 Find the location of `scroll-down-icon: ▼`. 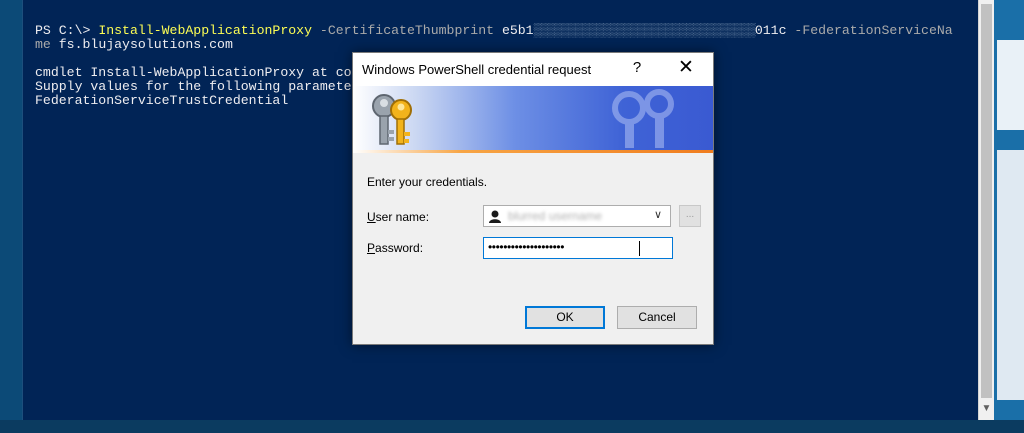

scroll-down-icon: ▼ is located at coordinates (986, 409).